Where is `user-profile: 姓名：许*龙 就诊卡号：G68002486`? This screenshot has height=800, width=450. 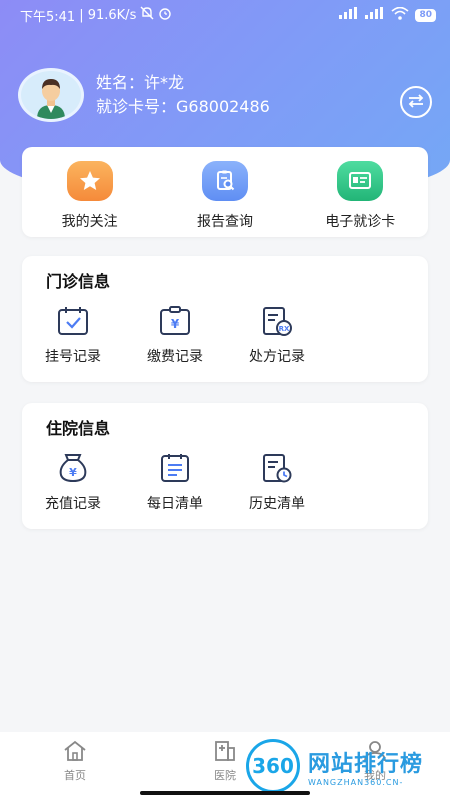 user-profile: 姓名：许*龙 就诊卡号：G68002486 is located at coordinates (144, 95).